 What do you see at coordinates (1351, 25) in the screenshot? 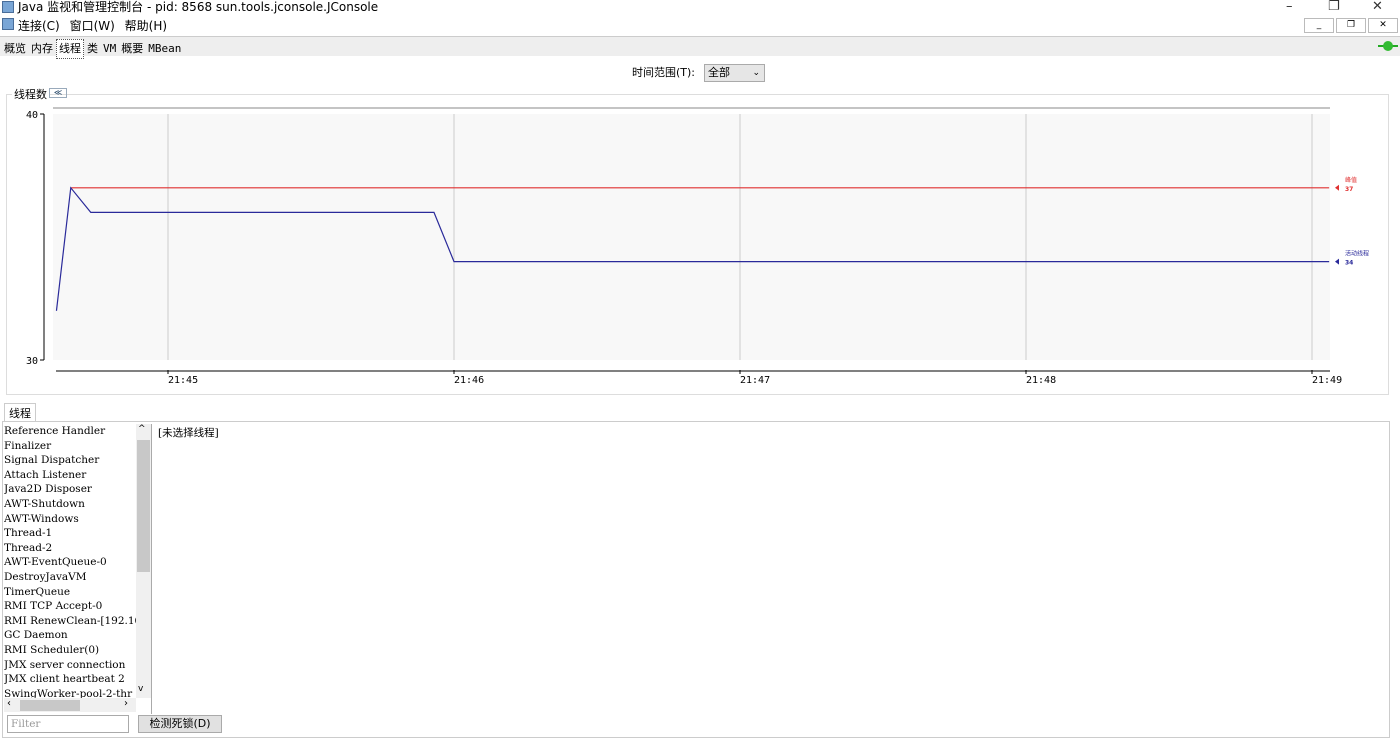
I see `mdi-restore-button: ❐` at bounding box center [1351, 25].